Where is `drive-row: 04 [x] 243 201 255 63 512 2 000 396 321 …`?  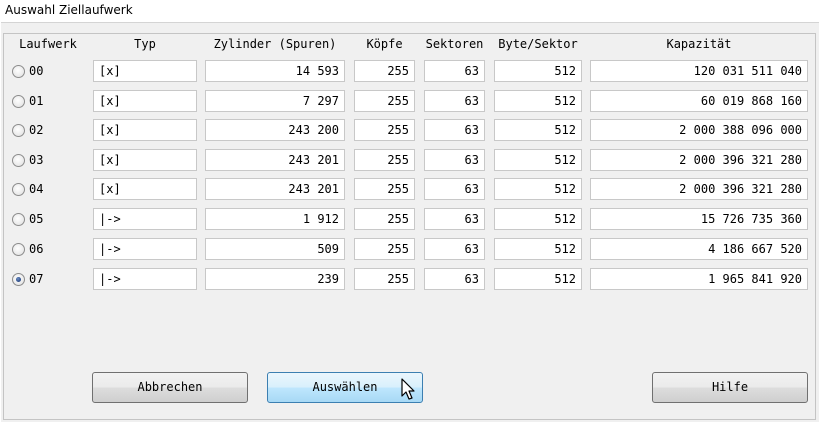 drive-row: 04 [x] 243 201 255 63 512 2 000 396 321 … is located at coordinates (410, 189).